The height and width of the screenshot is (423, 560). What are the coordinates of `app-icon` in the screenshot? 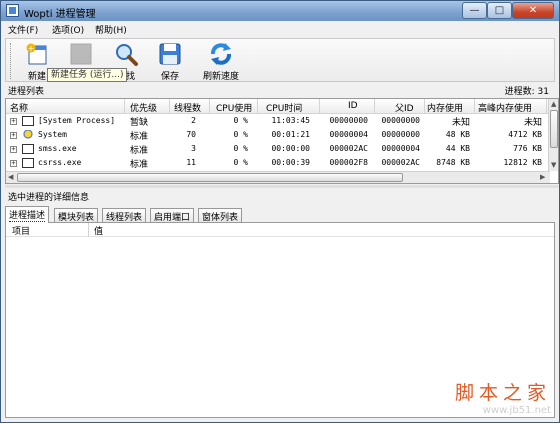 It's located at (12, 10).